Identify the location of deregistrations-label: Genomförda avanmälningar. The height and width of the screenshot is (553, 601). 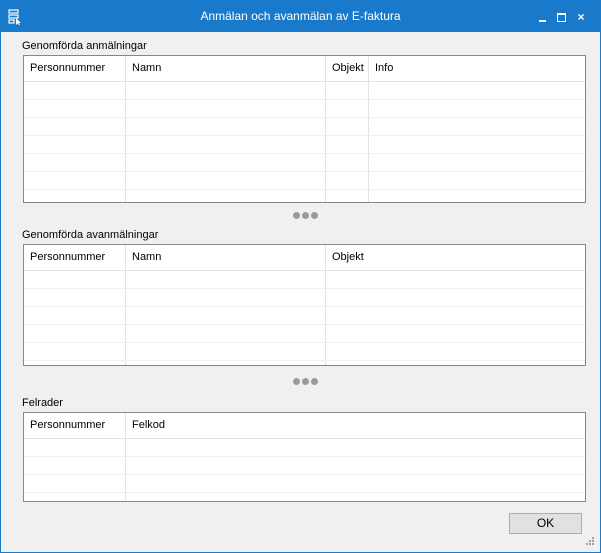
(90, 235).